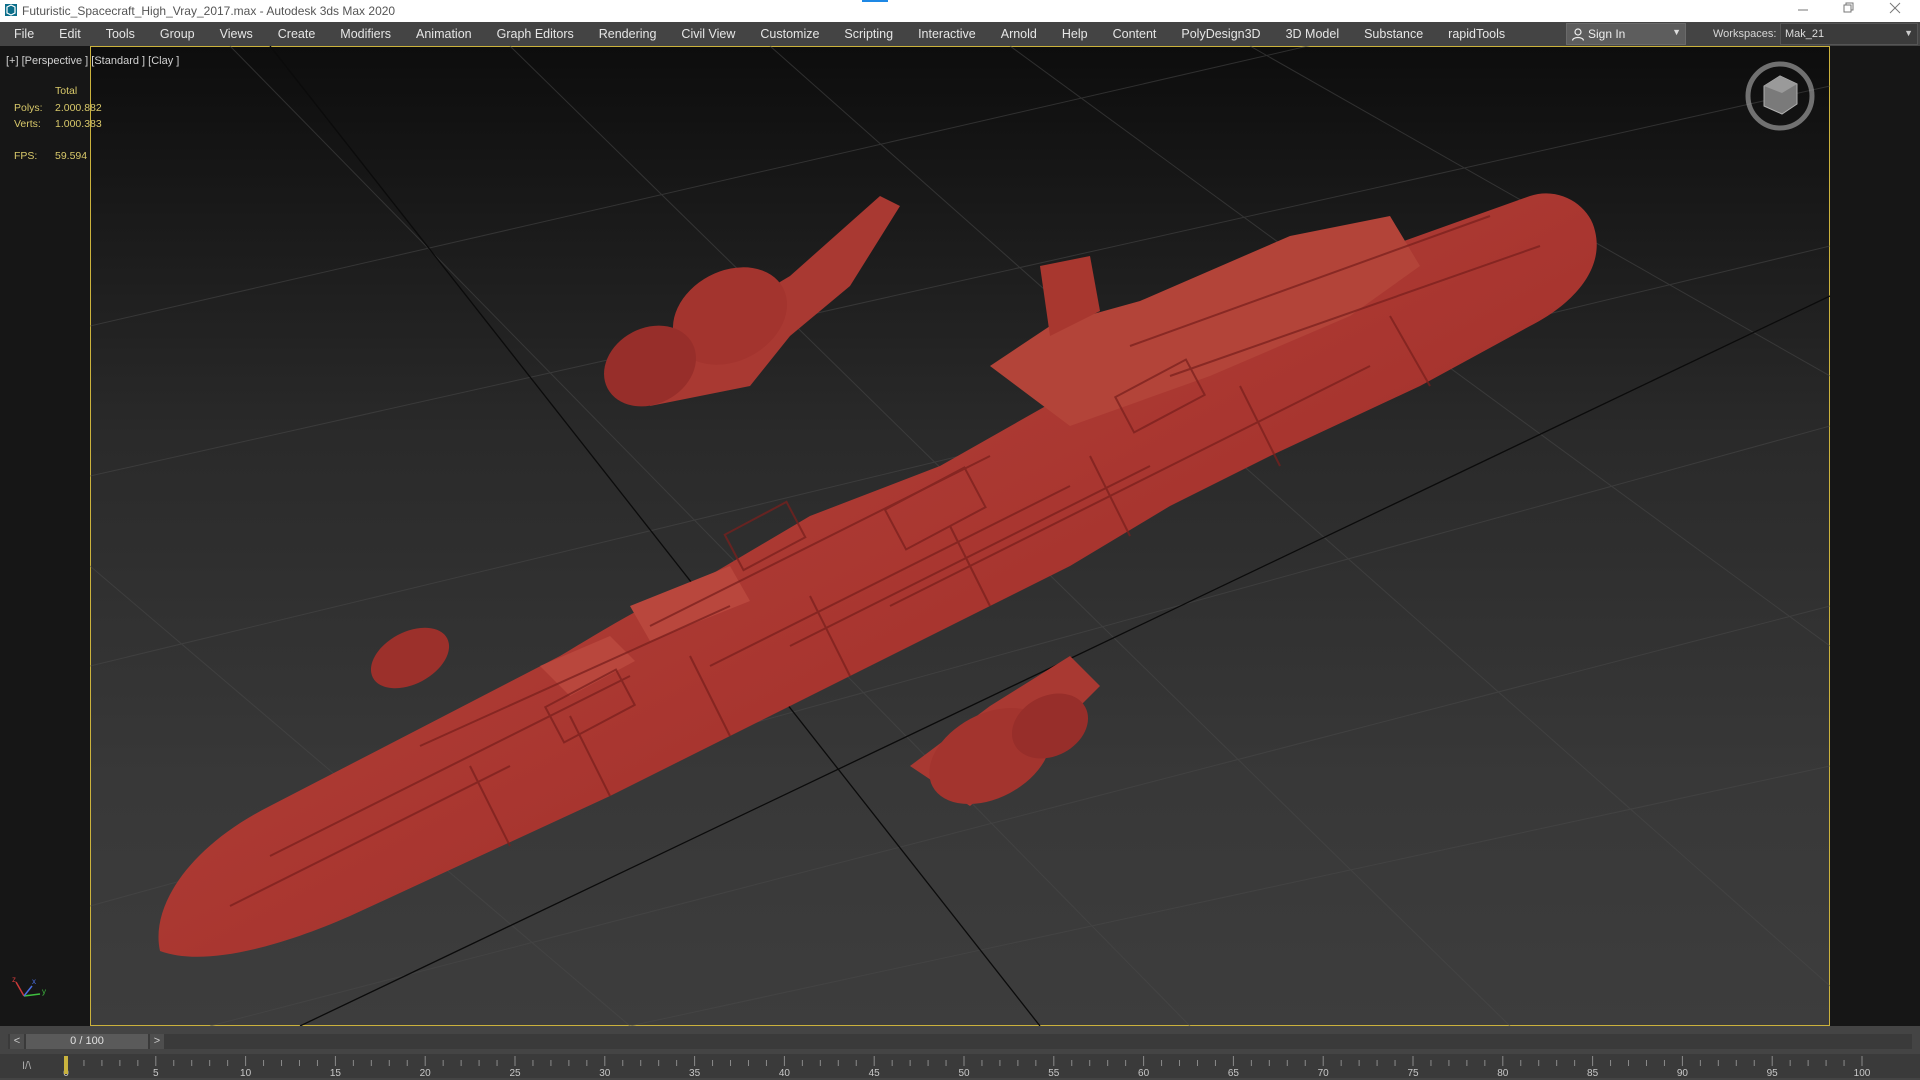 Image resolution: width=1920 pixels, height=1080 pixels. Describe the element at coordinates (236, 34) in the screenshot. I see `menu-views: Views` at that location.